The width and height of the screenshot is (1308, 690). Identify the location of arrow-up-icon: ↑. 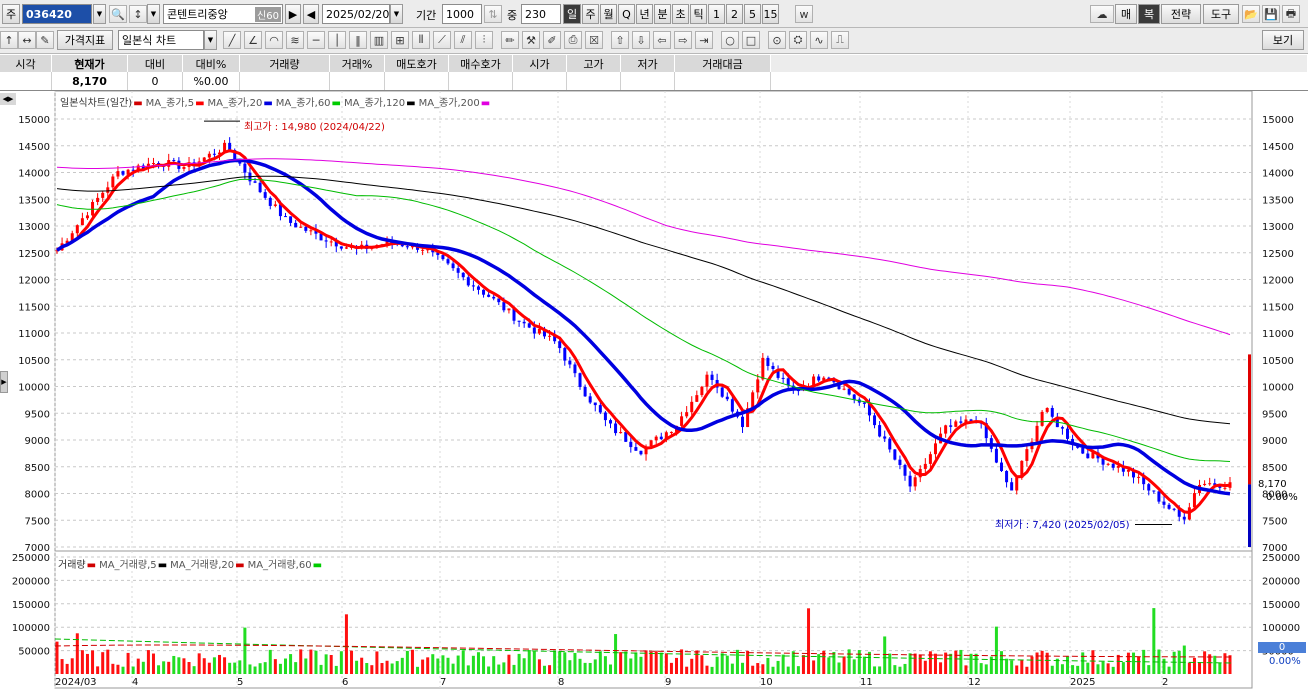
(9, 40).